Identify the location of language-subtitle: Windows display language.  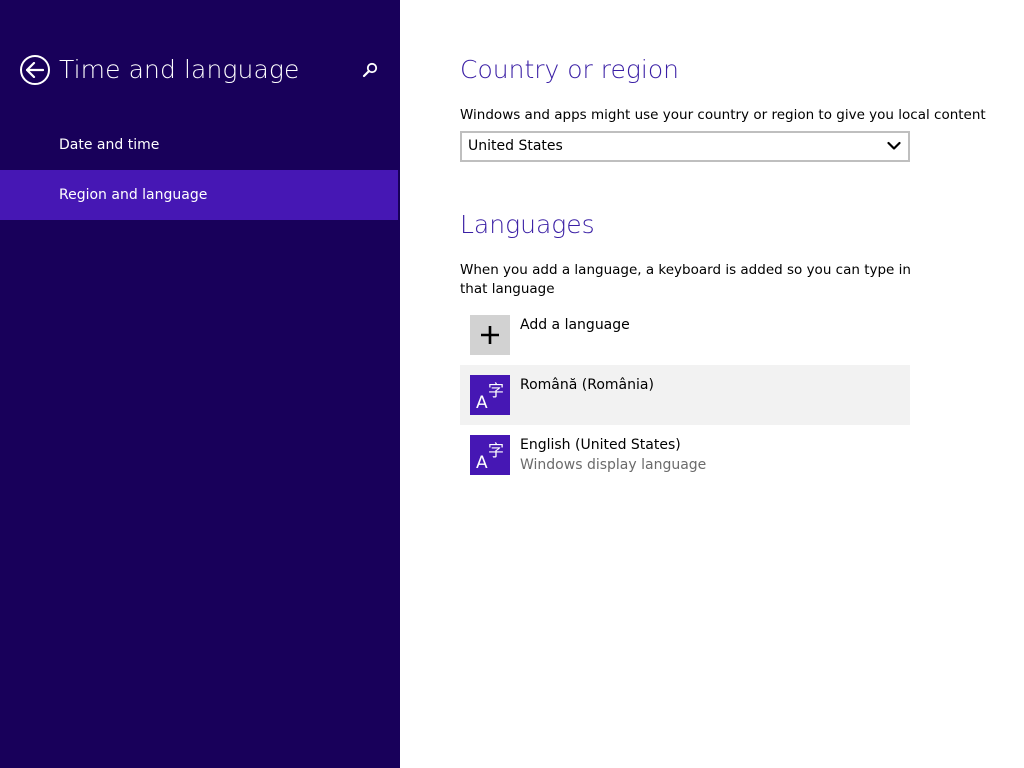
(613, 465).